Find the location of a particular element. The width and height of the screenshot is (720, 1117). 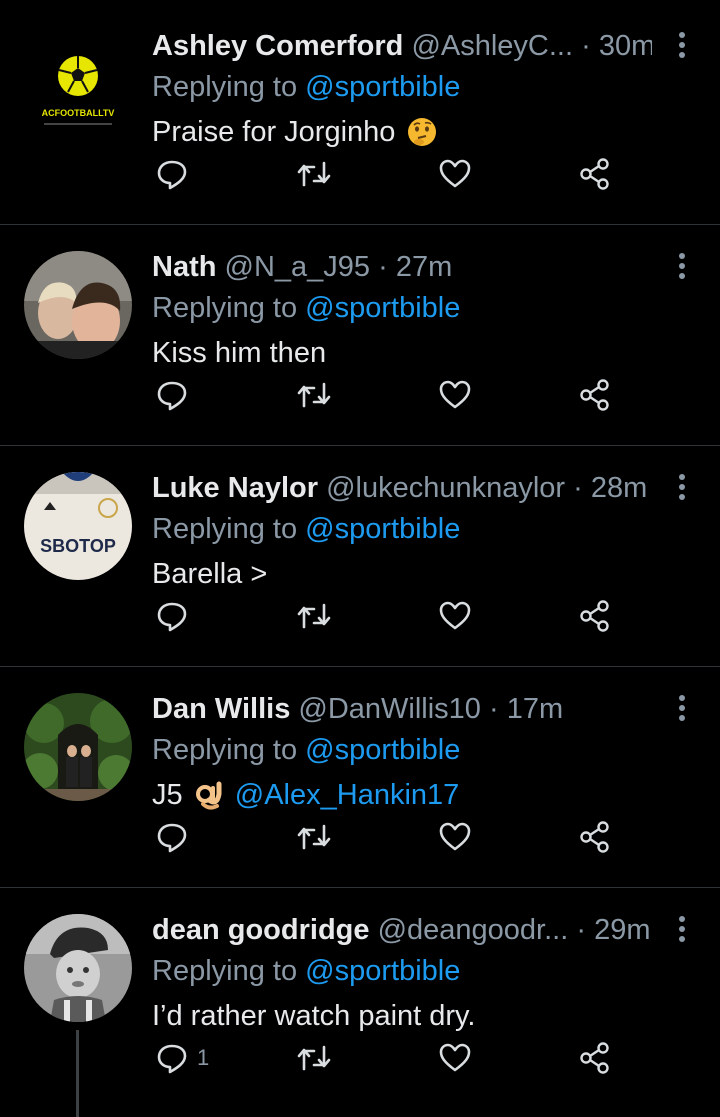

display-name: Ashley Comerford is located at coordinates (277, 46).